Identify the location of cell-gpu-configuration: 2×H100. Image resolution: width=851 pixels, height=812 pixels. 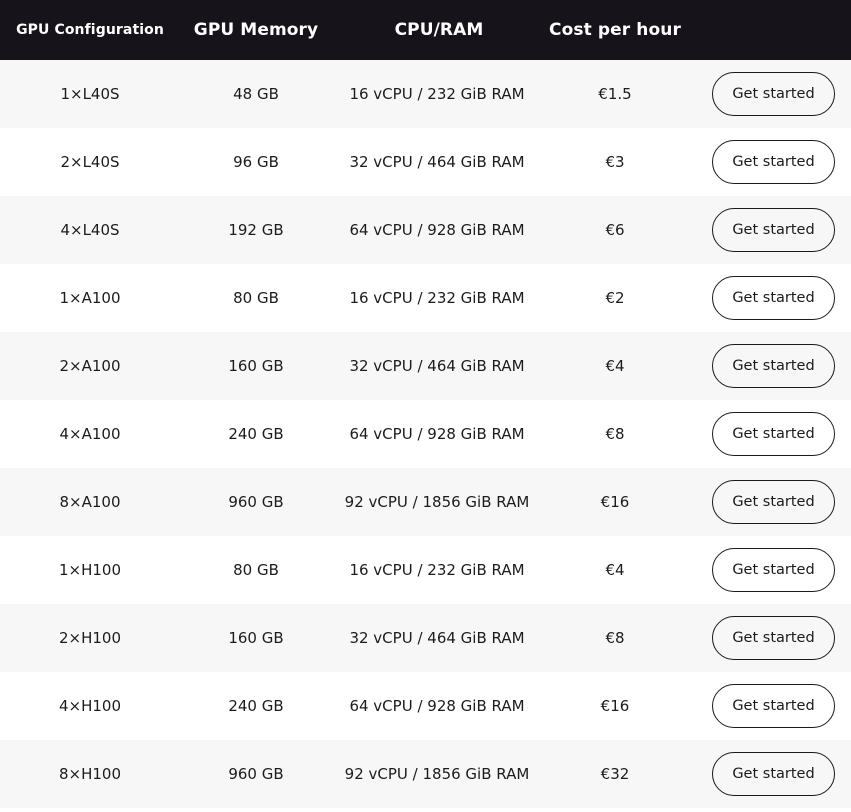
(90, 638).